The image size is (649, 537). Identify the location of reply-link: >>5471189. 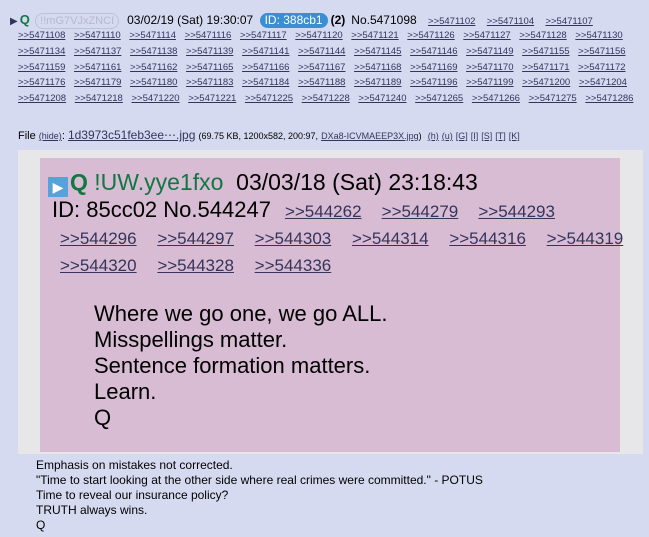
(377, 83).